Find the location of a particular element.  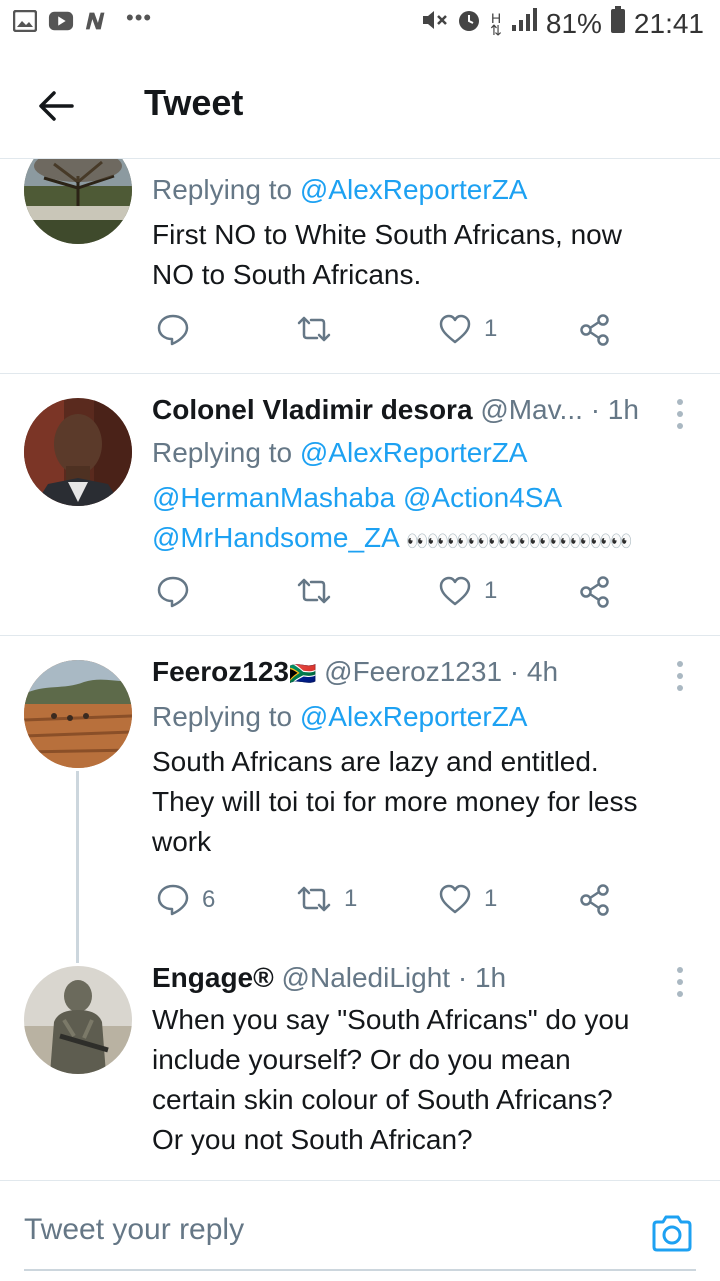

display-name: Feeroz123 is located at coordinates (220, 671).